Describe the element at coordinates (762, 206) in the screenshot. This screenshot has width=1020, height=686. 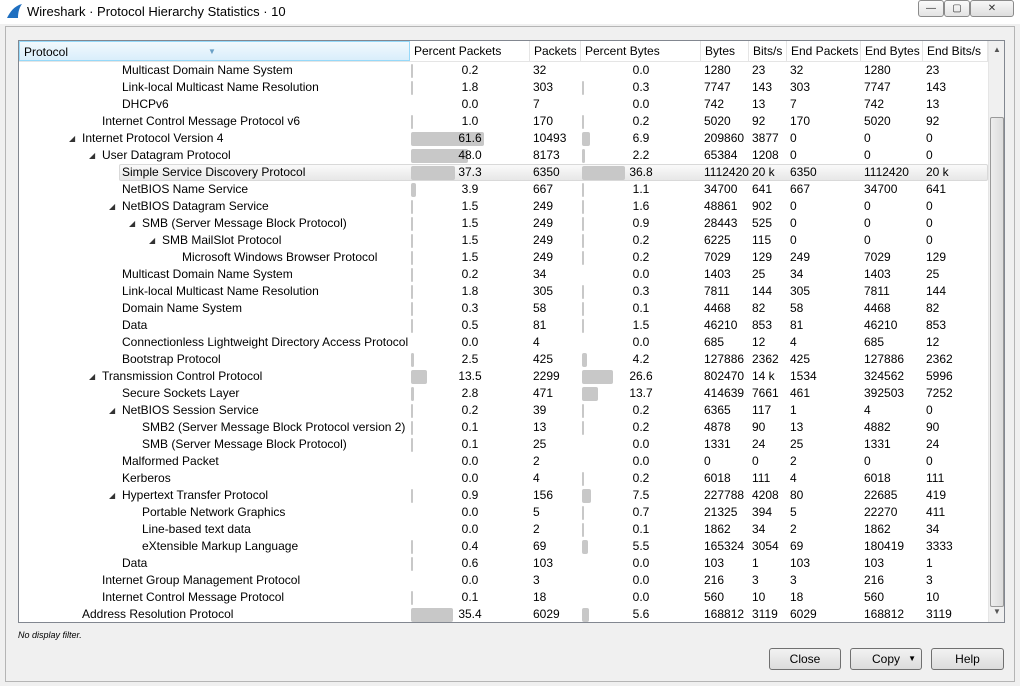
I see `bits-per-sec: 902` at that location.